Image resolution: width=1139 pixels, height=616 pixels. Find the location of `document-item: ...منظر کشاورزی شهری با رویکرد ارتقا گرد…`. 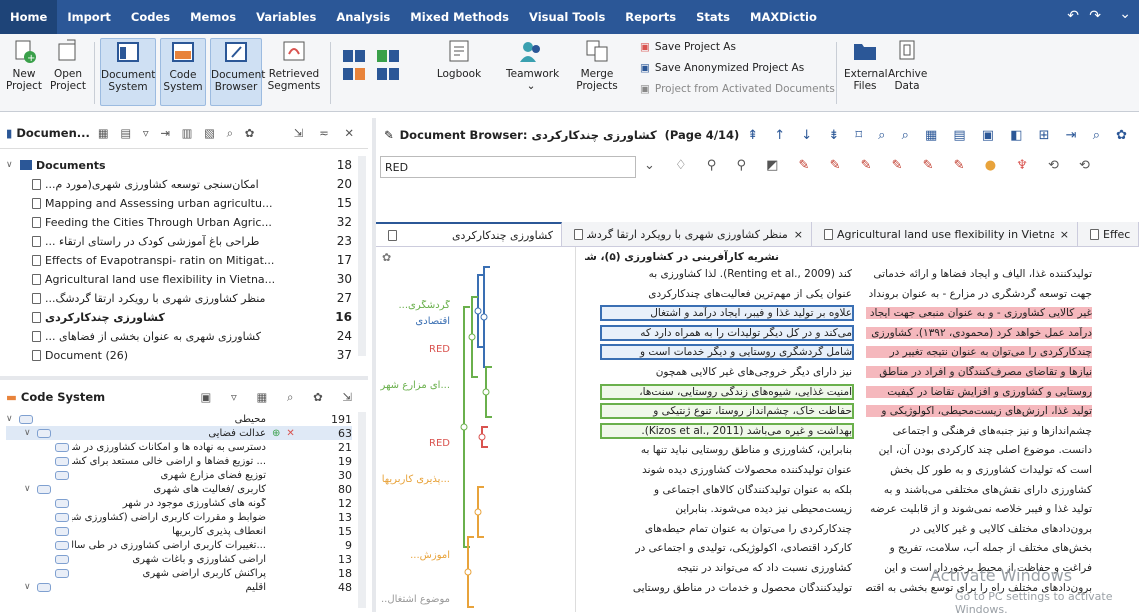

document-item: ...منظر کشاورزی شهری با رویکرد ارتقا گرد… is located at coordinates (179, 298).